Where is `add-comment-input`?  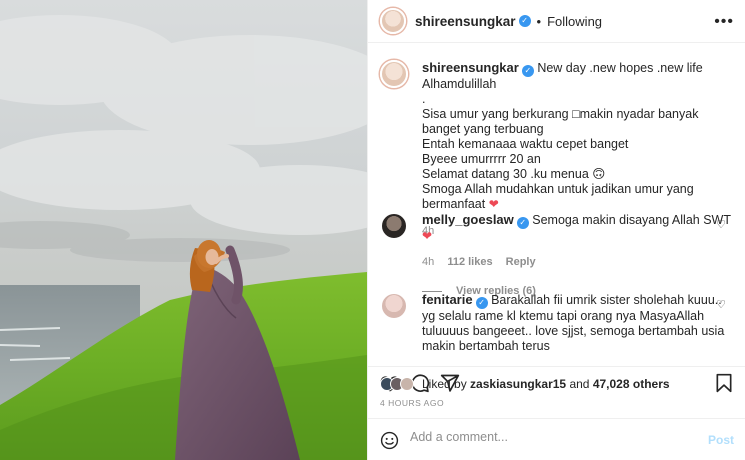
add-comment-input is located at coordinates (555, 437).